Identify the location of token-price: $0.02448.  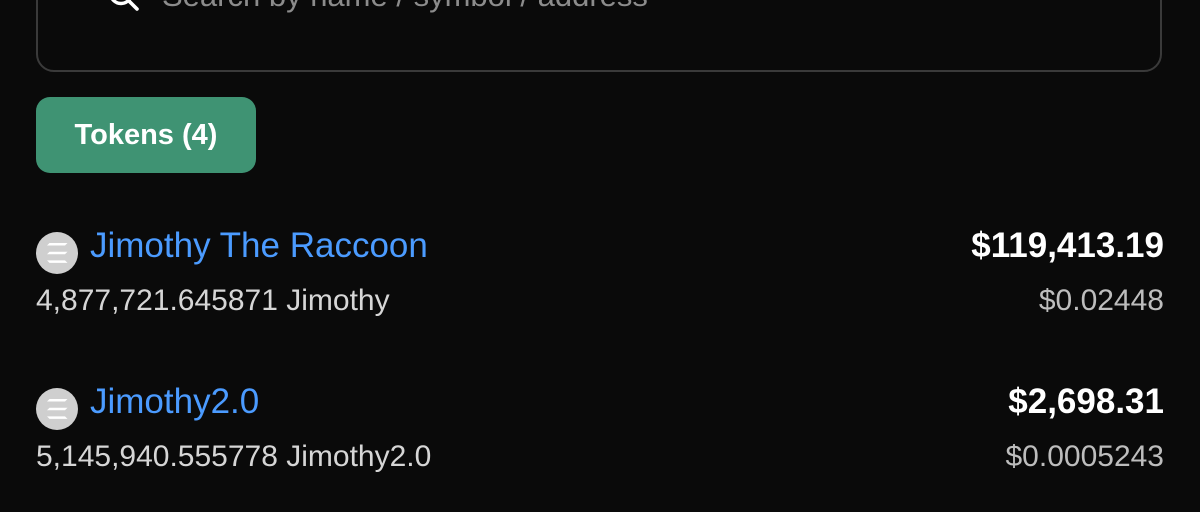
(1101, 300).